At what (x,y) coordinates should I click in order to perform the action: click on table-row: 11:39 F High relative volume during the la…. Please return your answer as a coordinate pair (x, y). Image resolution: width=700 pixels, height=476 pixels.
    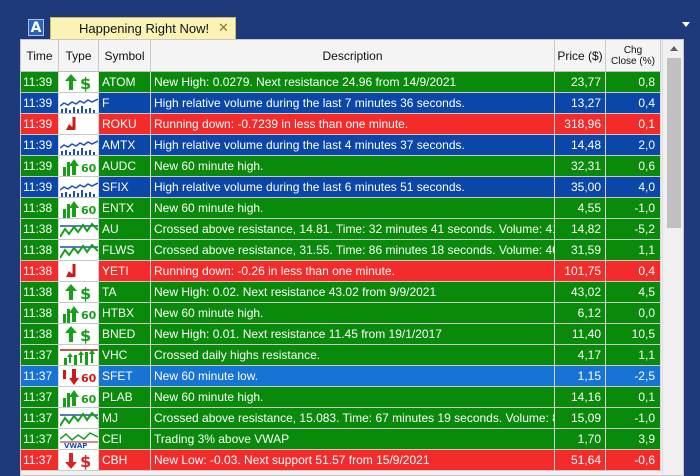
    Looking at the image, I should click on (341, 103).